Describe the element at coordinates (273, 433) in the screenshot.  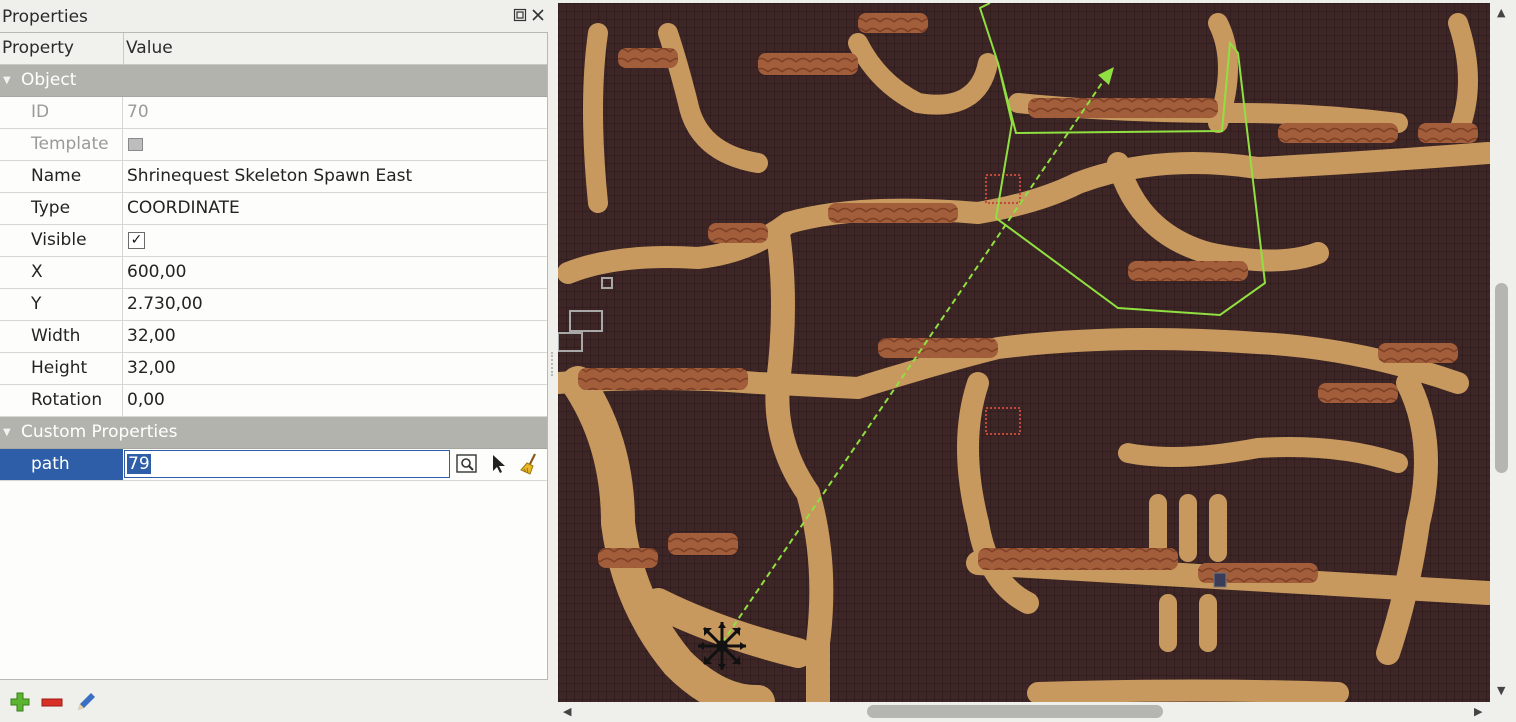
I see `group-custom-properties: ▼ Custom Properties` at that location.